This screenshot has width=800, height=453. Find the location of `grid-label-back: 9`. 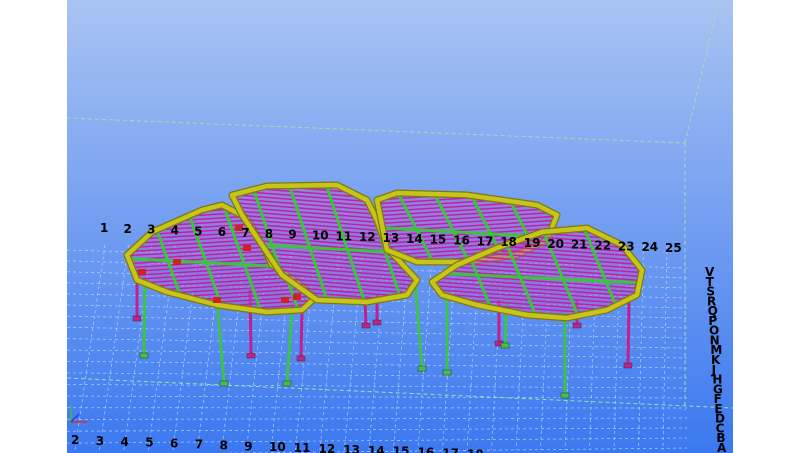

grid-label-back: 9 is located at coordinates (292, 235).